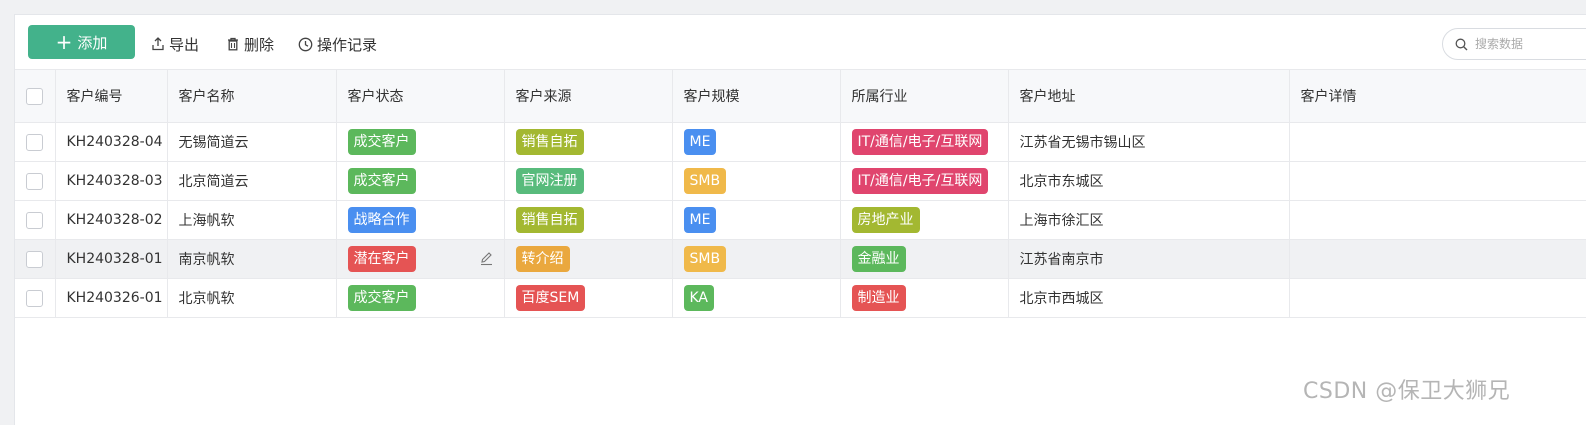 This screenshot has width=1586, height=425. Describe the element at coordinates (233, 44) in the screenshot. I see `trash-icon` at that location.